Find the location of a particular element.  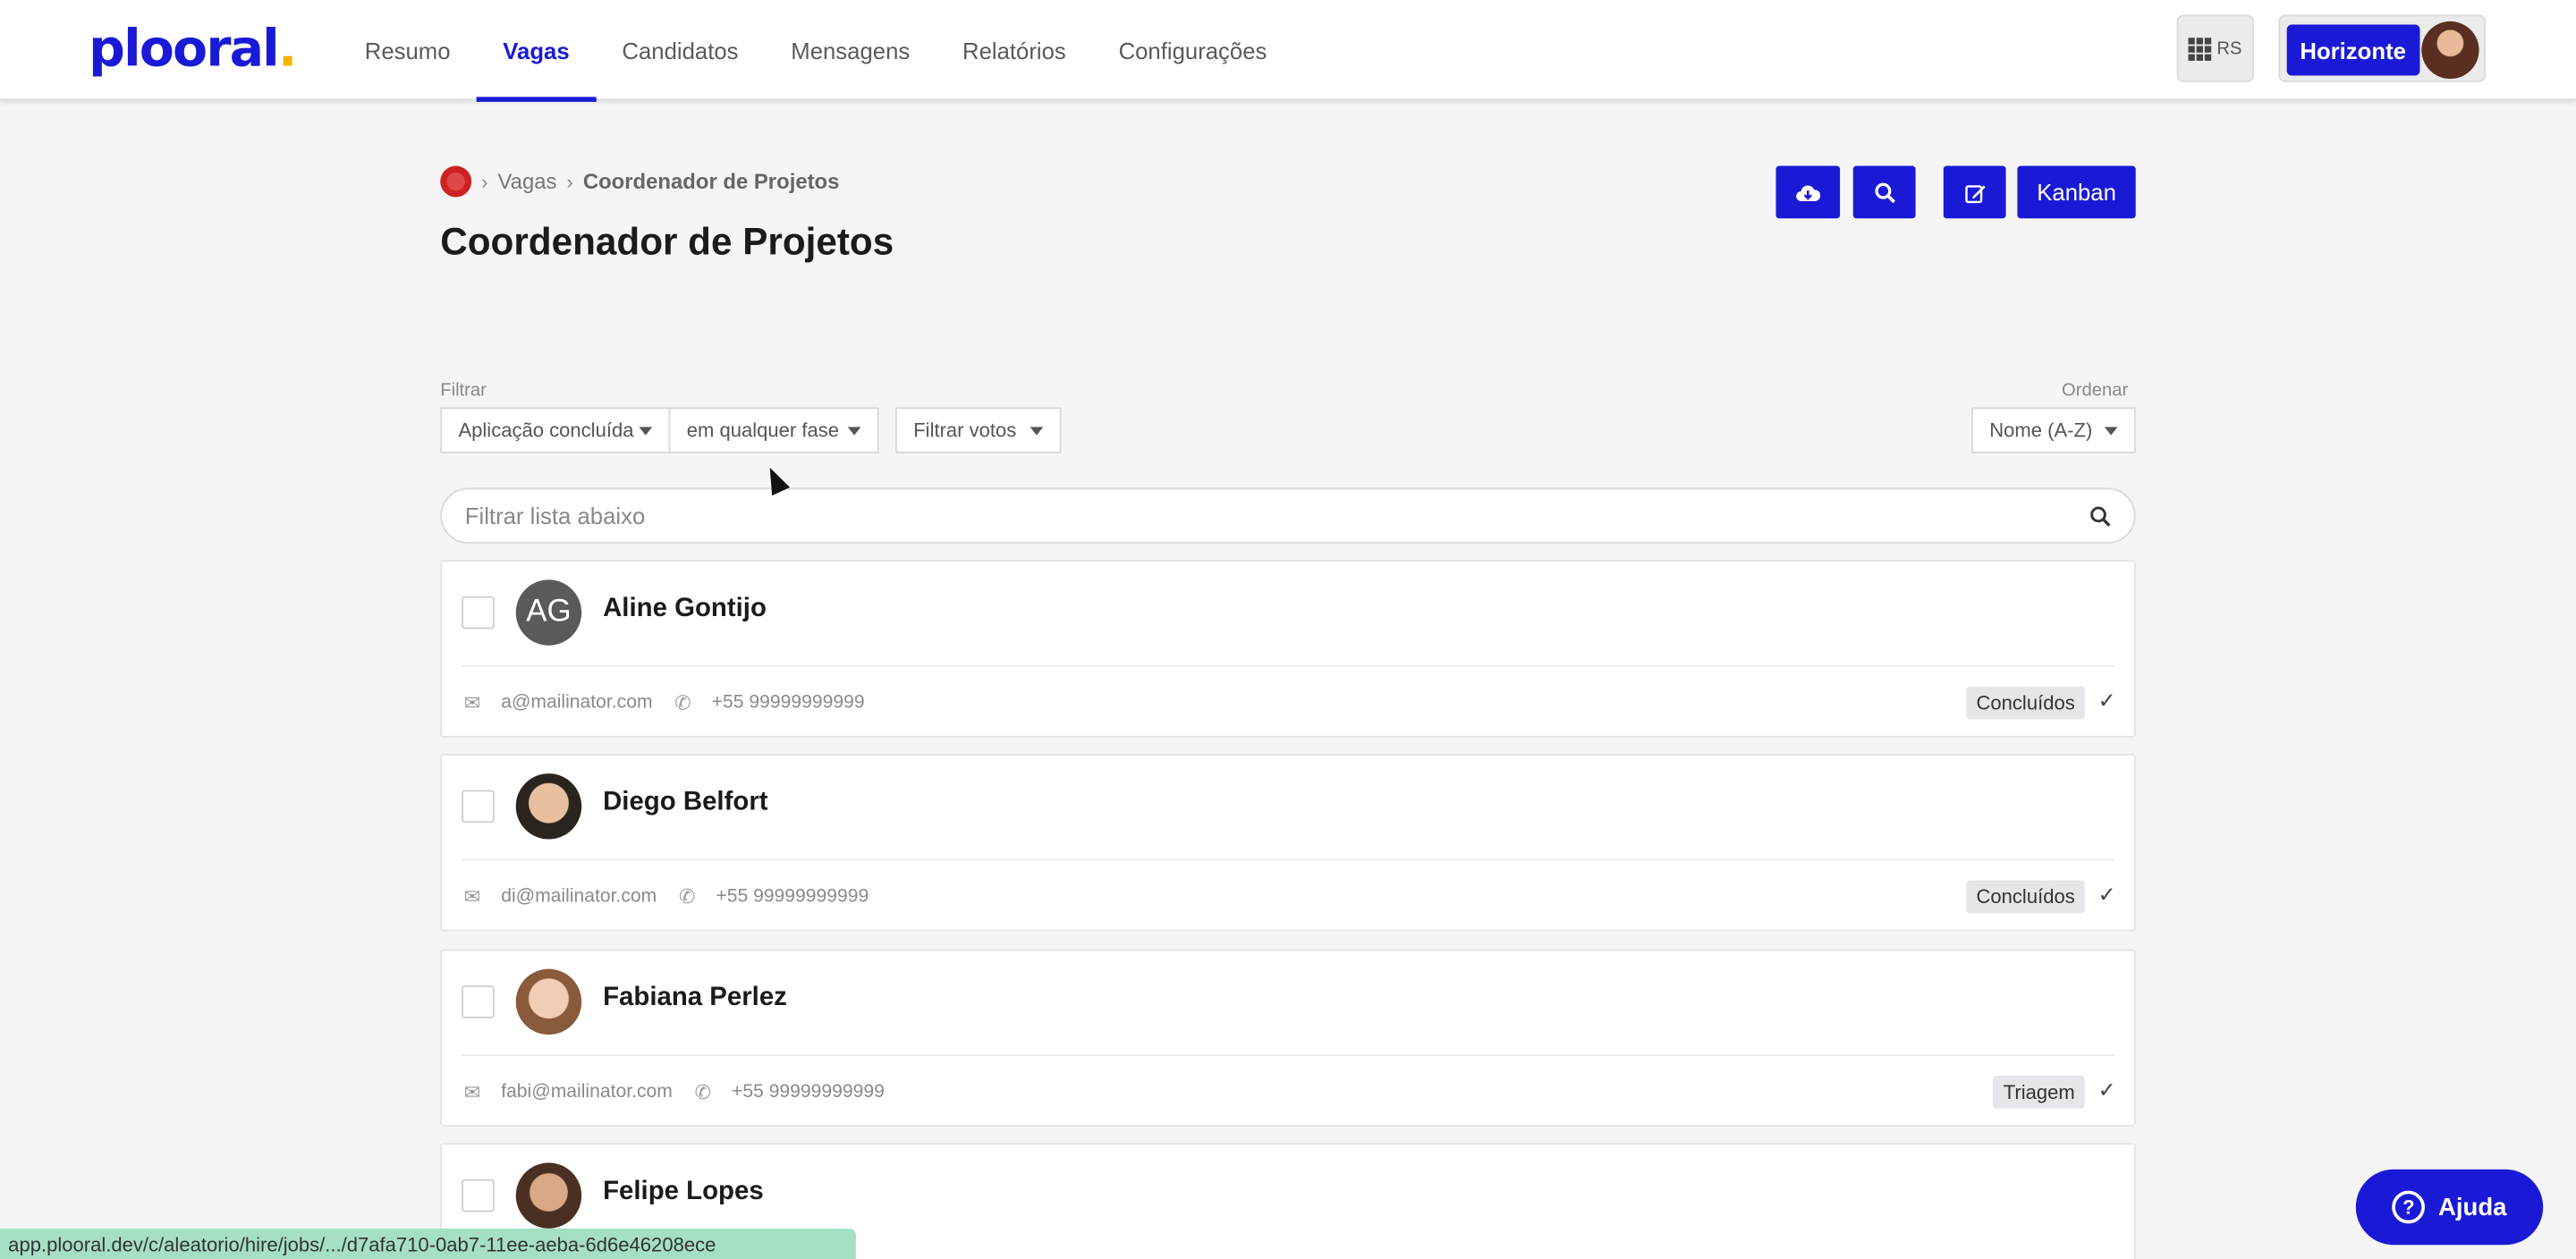

avatar: AG is located at coordinates (548, 612).